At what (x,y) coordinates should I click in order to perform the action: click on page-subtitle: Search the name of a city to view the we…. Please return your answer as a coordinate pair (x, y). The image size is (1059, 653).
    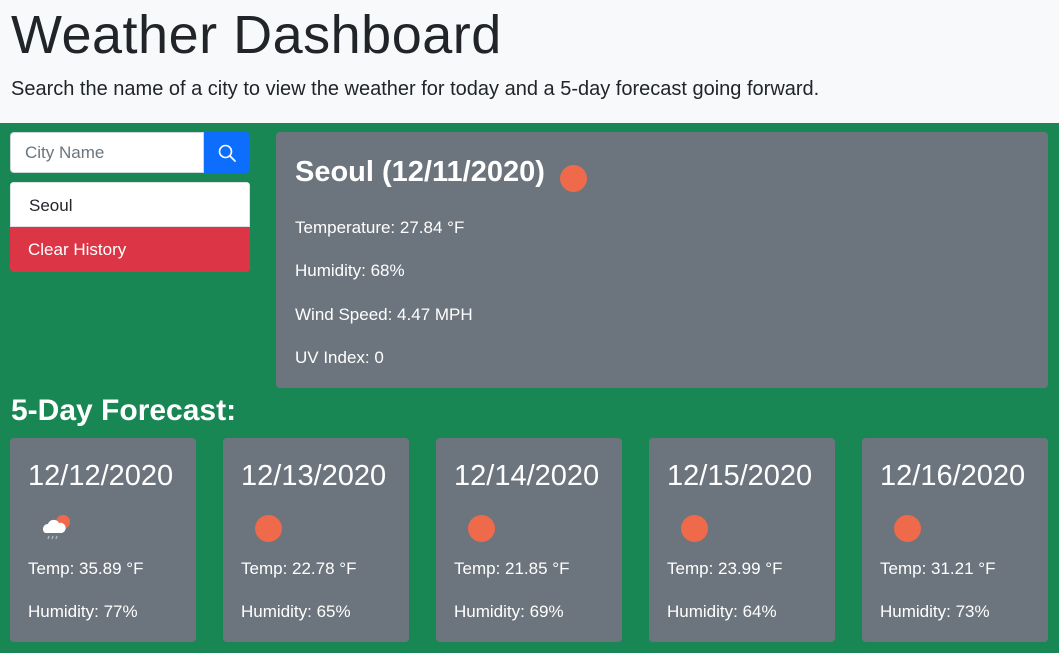
    Looking at the image, I should click on (415, 89).